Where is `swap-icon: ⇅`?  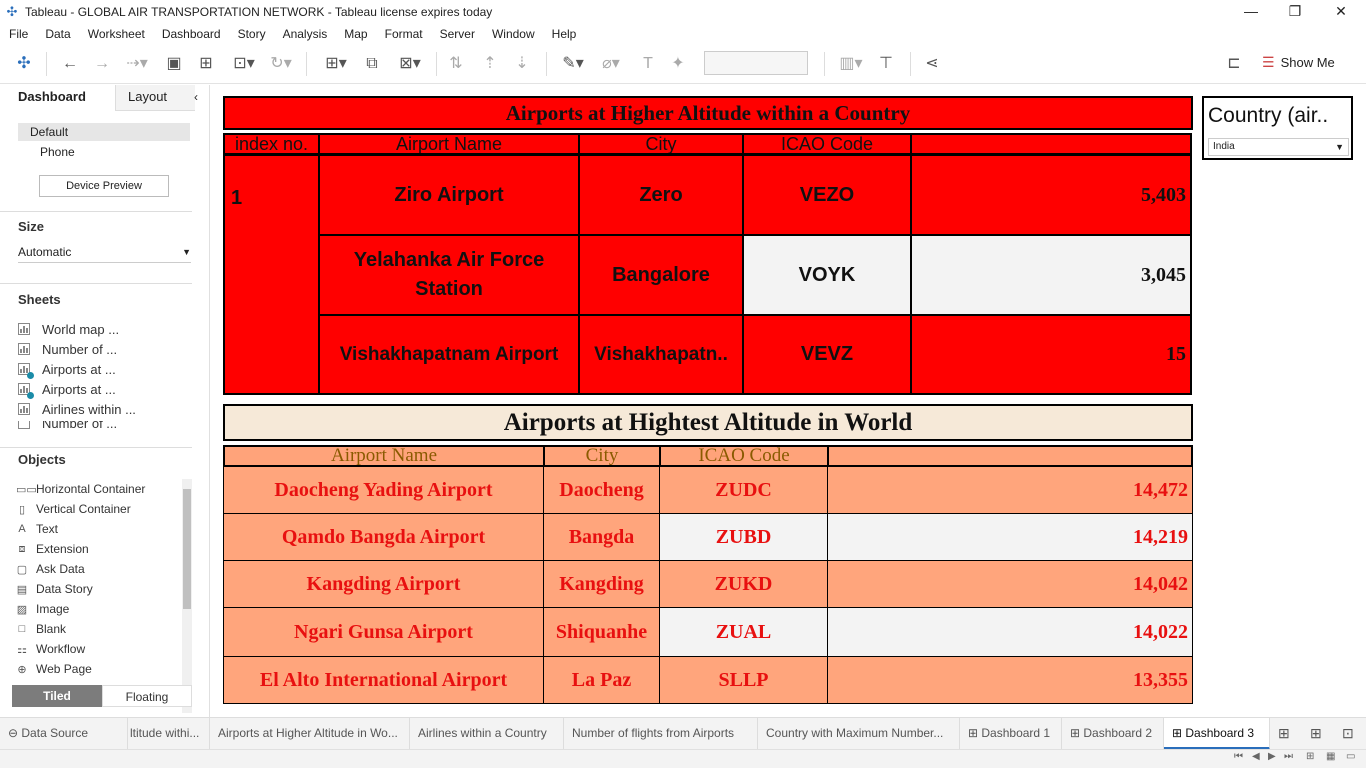
swap-icon: ⇅ is located at coordinates (456, 64).